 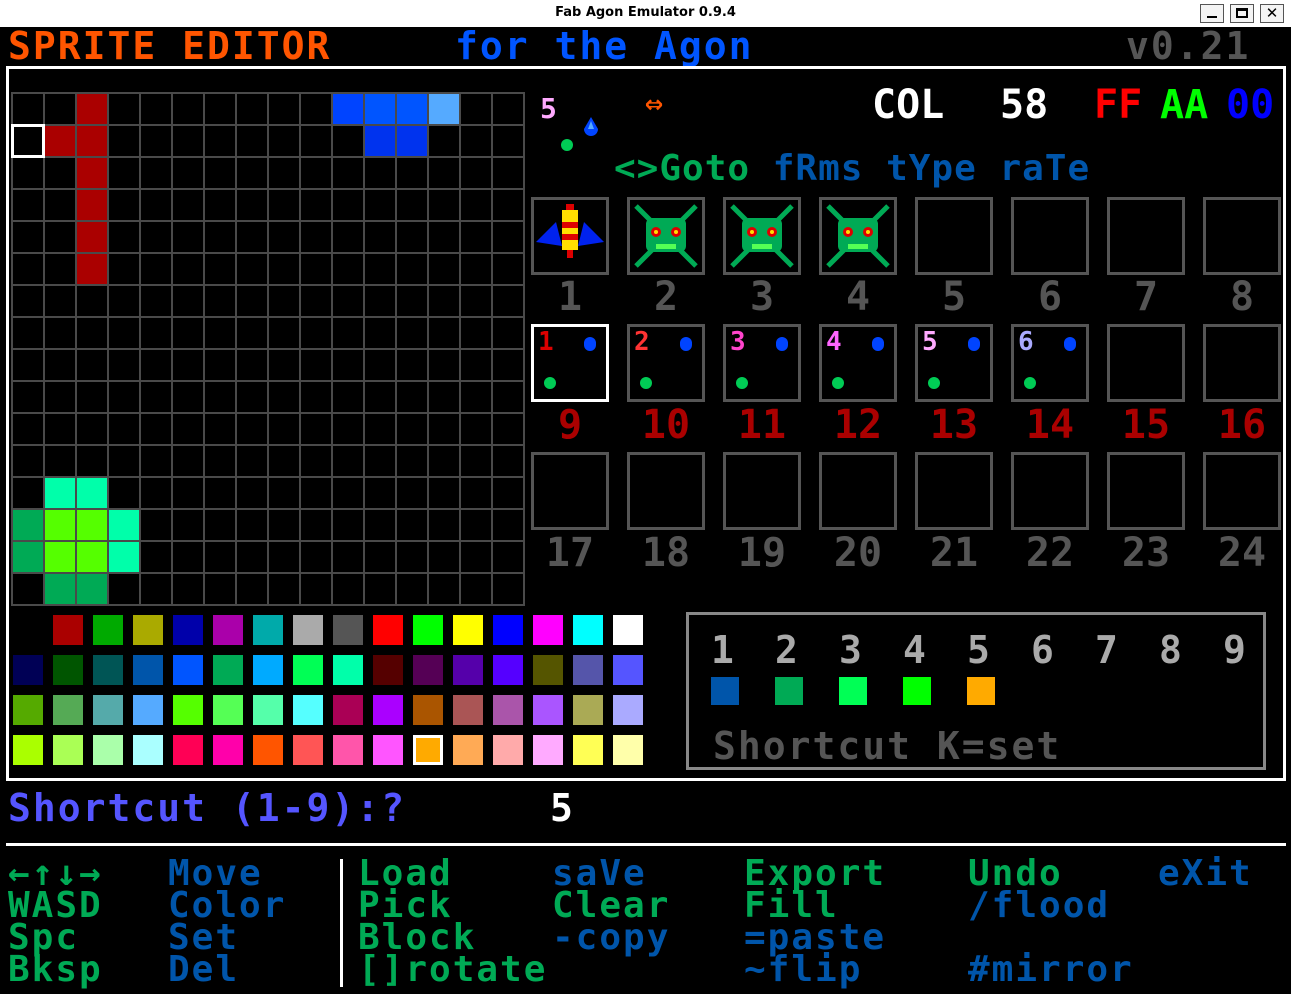 I want to click on close-button: ✕, so click(x=1272, y=13).